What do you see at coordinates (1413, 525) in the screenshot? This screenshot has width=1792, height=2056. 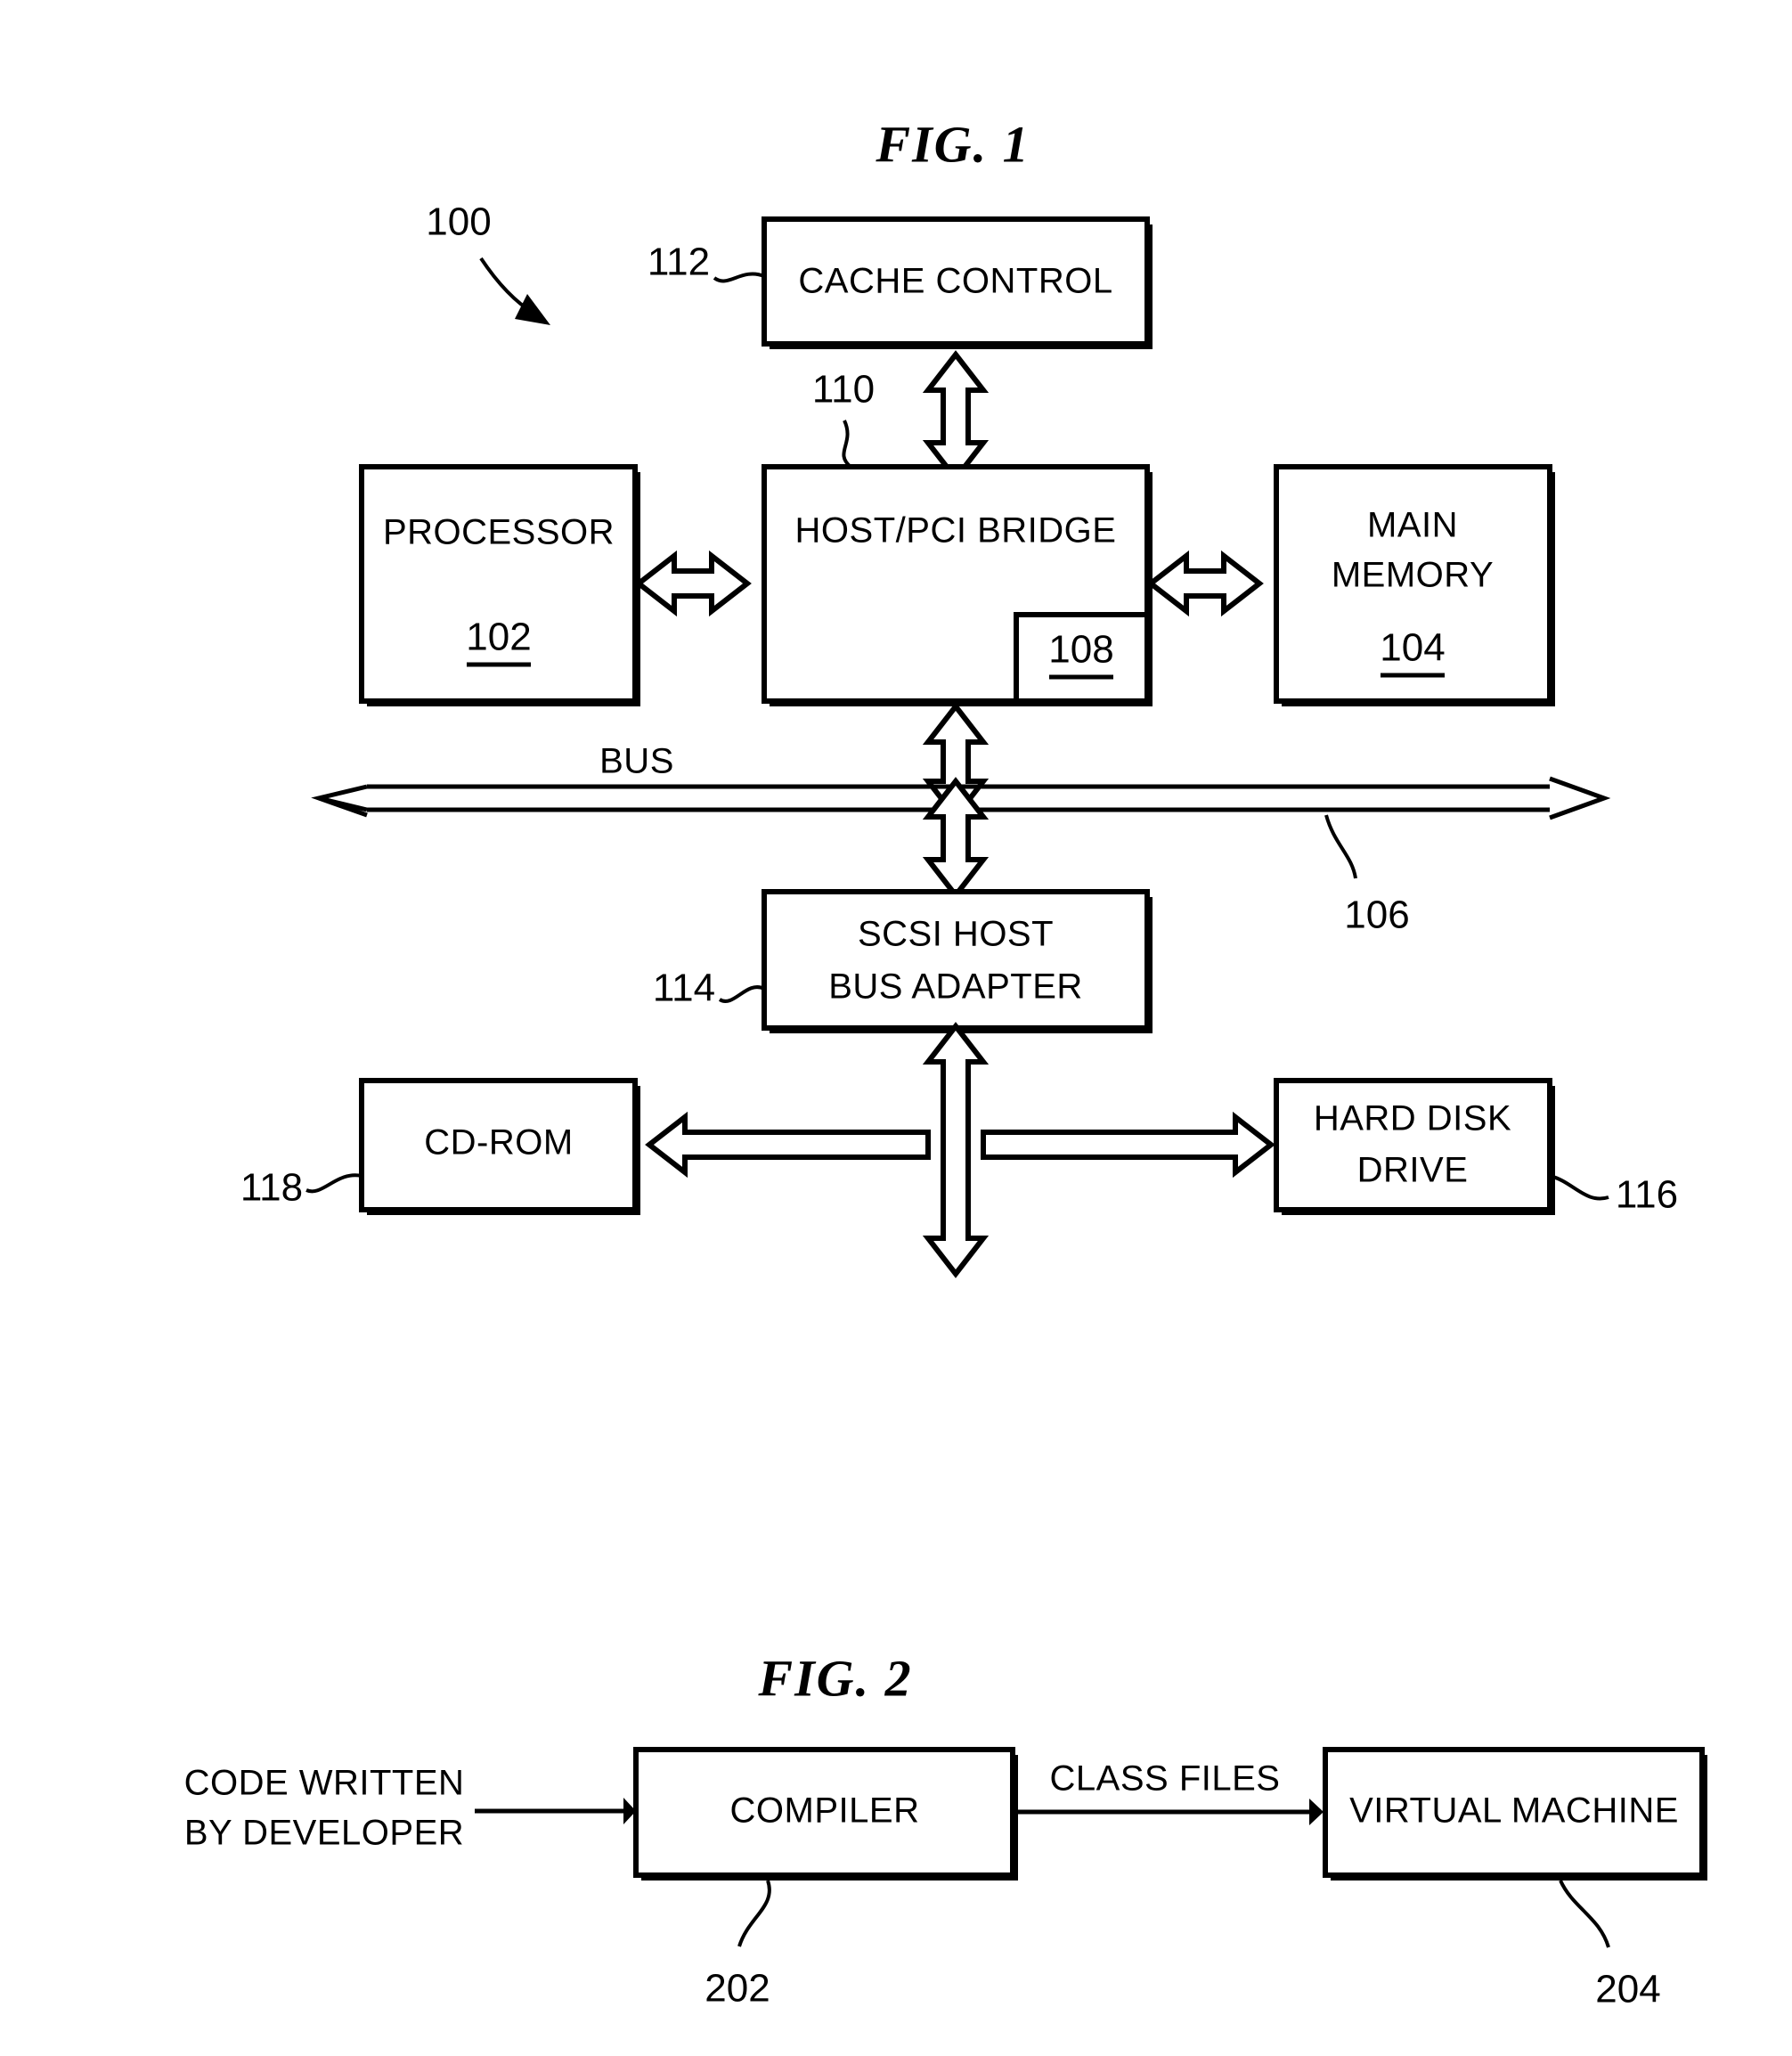 I see `main-memory-label-line1: MAIN` at bounding box center [1413, 525].